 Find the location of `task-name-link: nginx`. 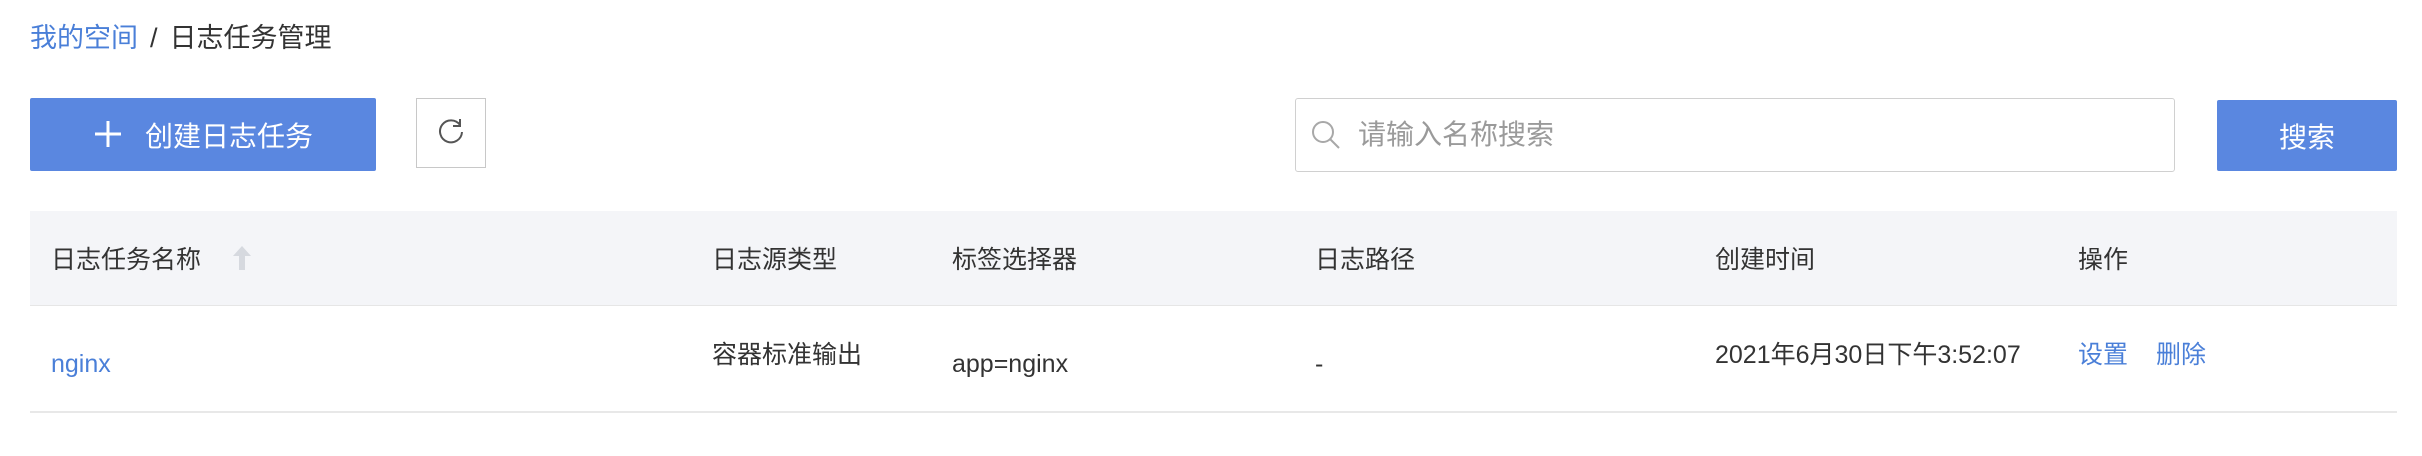

task-name-link: nginx is located at coordinates (81, 358).